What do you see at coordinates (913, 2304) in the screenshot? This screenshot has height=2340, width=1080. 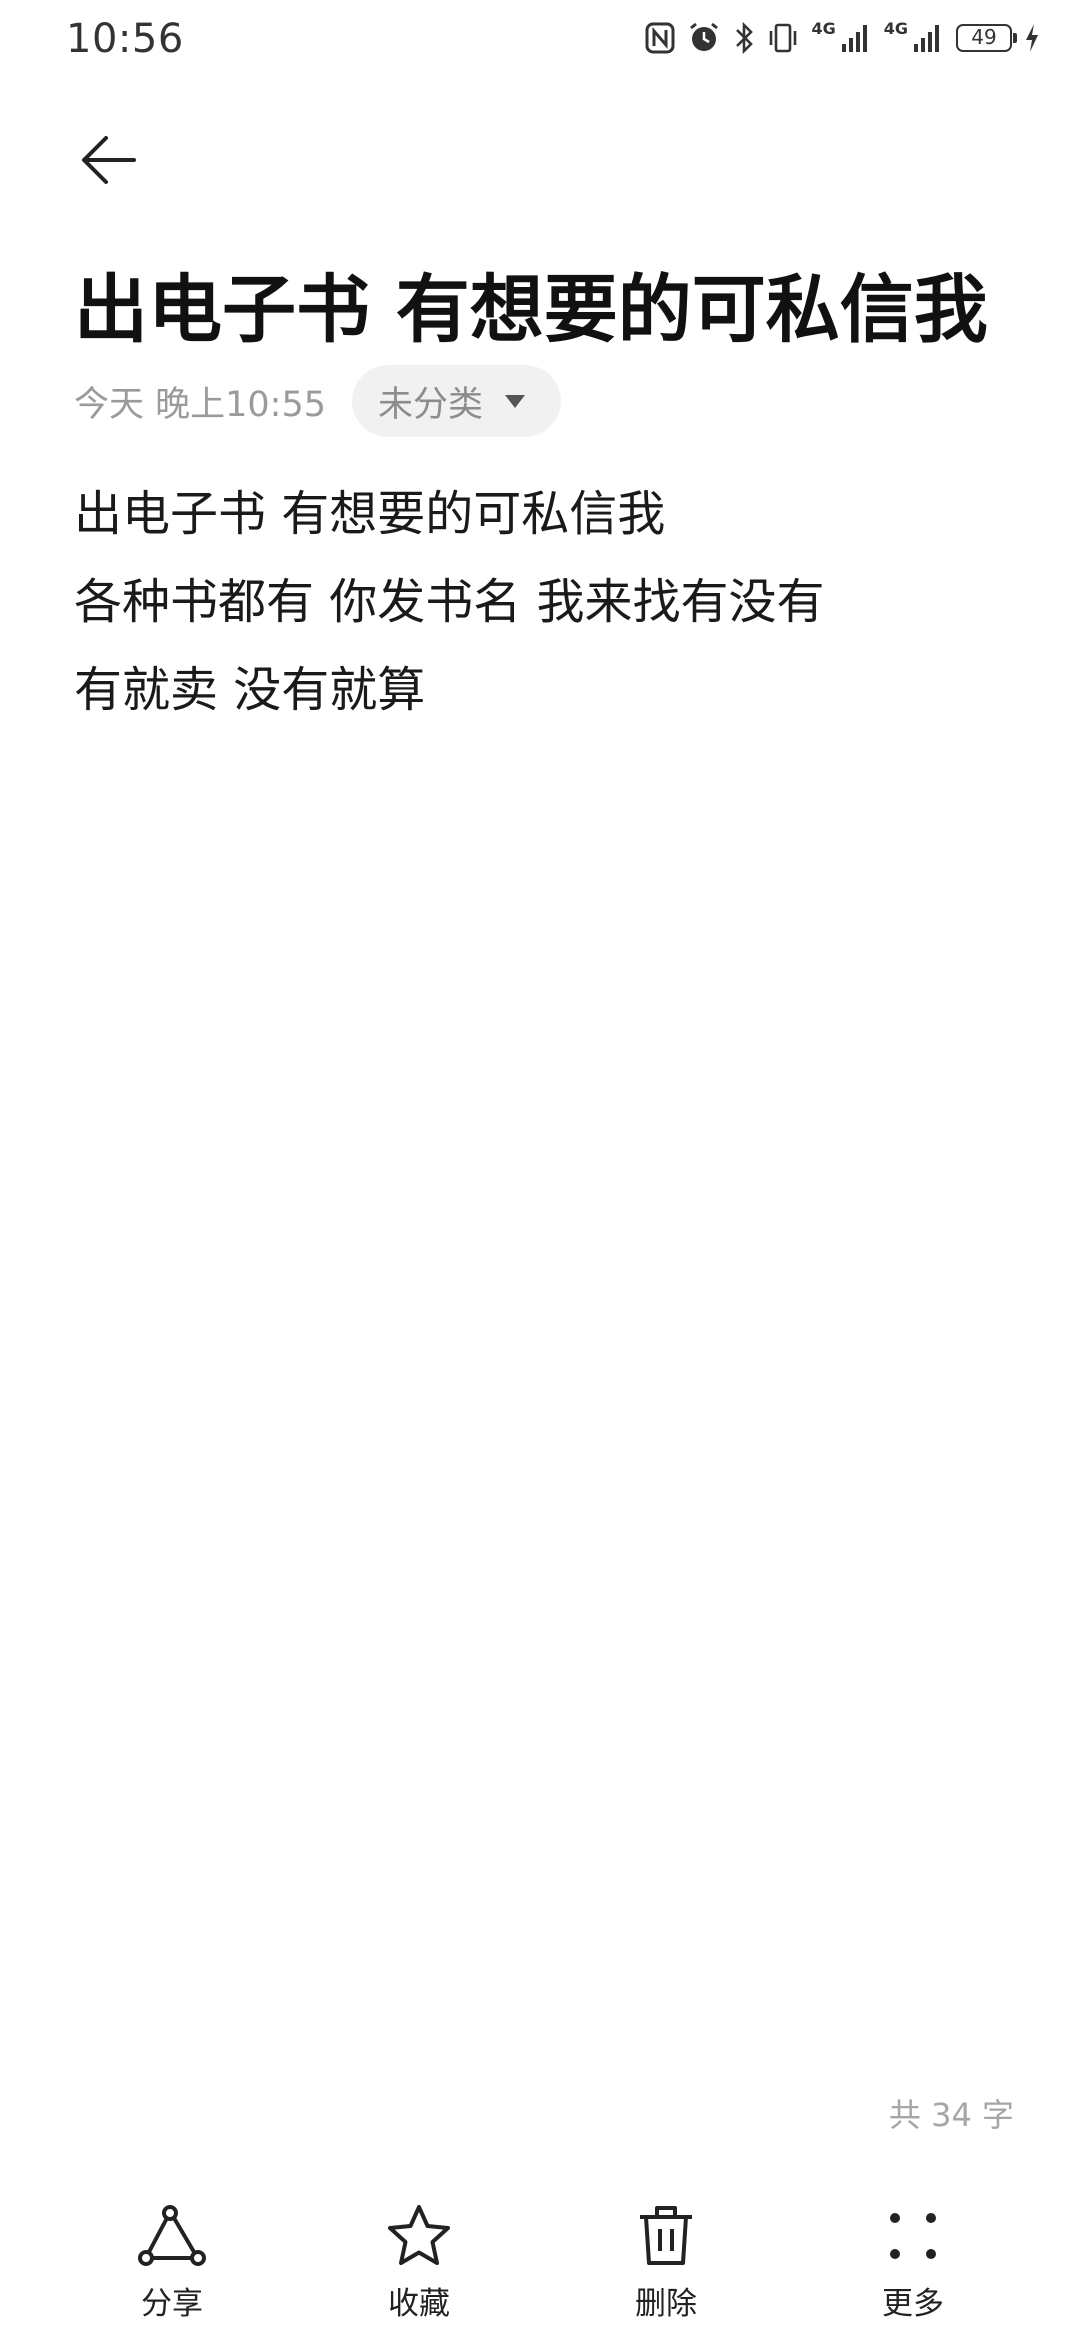 I see `more-label: 更多` at bounding box center [913, 2304].